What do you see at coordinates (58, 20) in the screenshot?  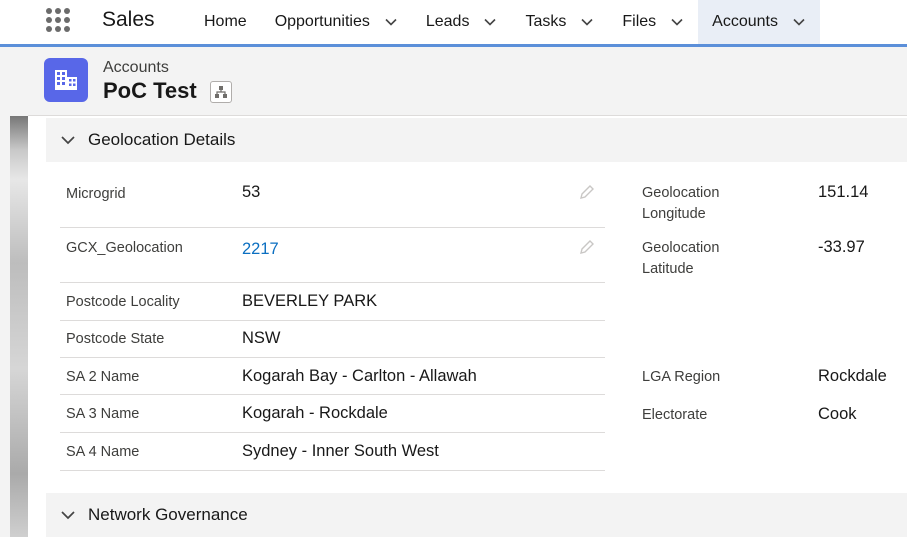 I see `app-launcher-icon` at bounding box center [58, 20].